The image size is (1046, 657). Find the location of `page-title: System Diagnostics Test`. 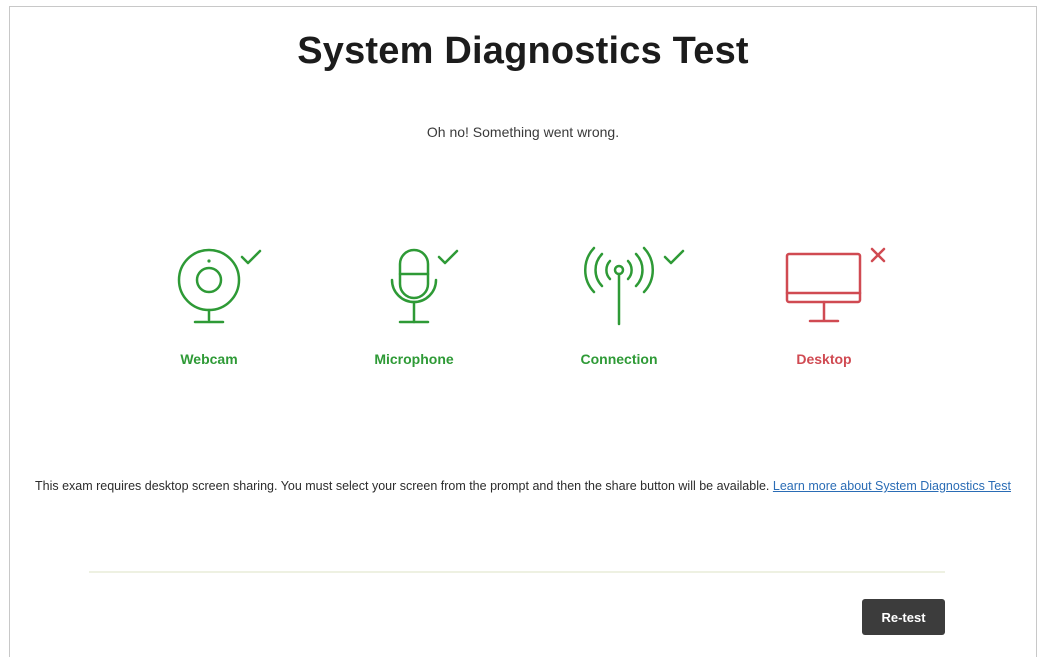

page-title: System Diagnostics Test is located at coordinates (523, 51).